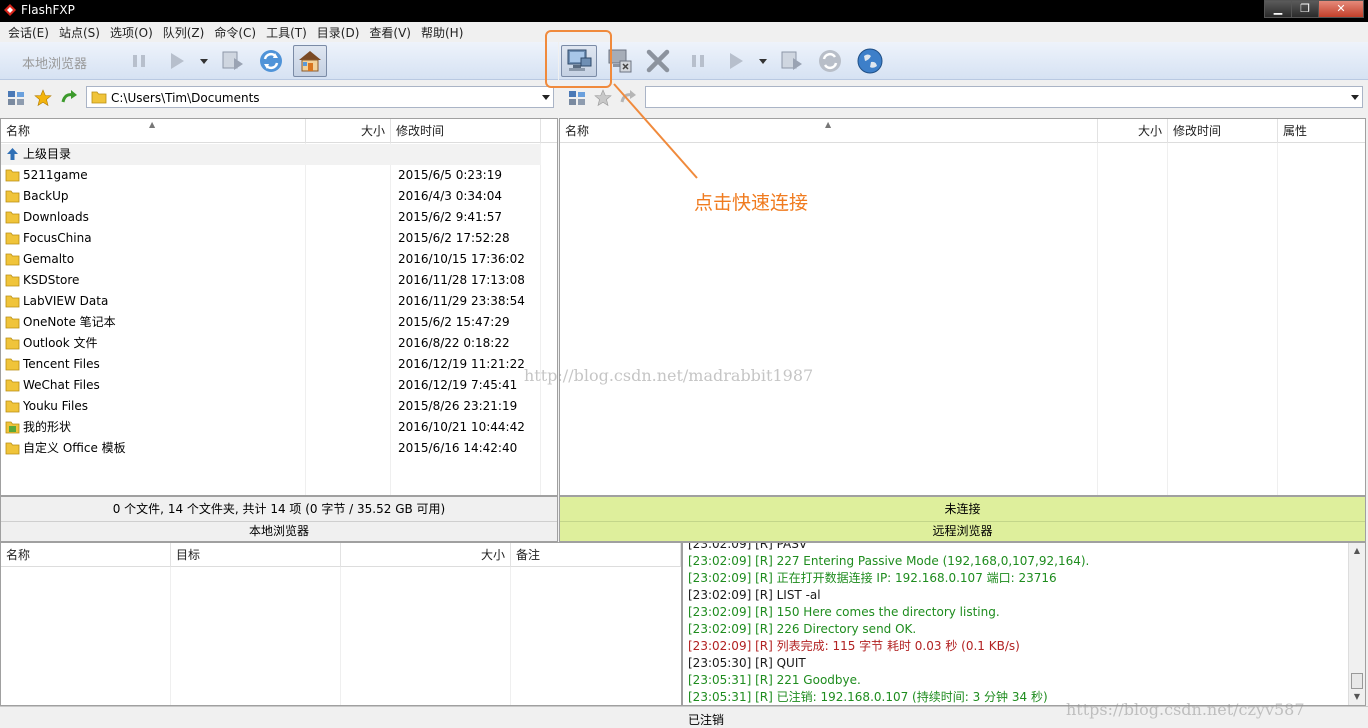 This screenshot has height=728, width=1368. What do you see at coordinates (279, 364) in the screenshot?
I see `table-row: Tencent Files 2016/12/19 11:21:22` at bounding box center [279, 364].